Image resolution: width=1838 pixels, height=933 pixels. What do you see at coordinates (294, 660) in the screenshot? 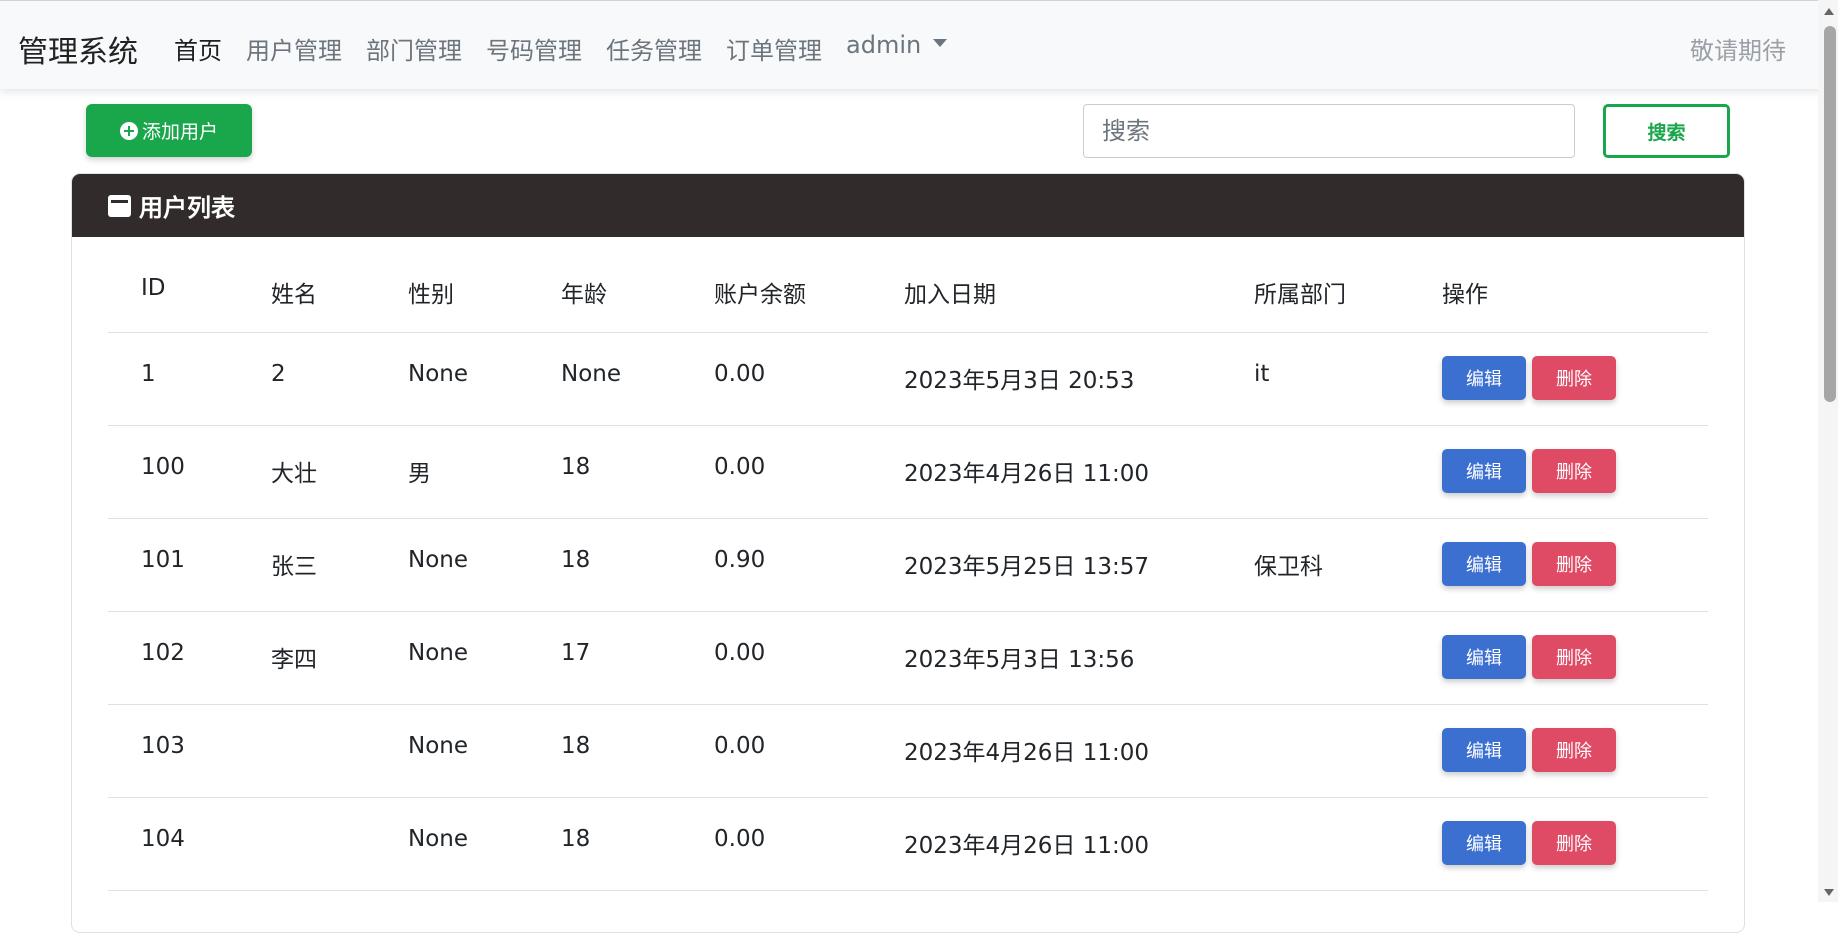
I see `cell-name: 李四` at bounding box center [294, 660].